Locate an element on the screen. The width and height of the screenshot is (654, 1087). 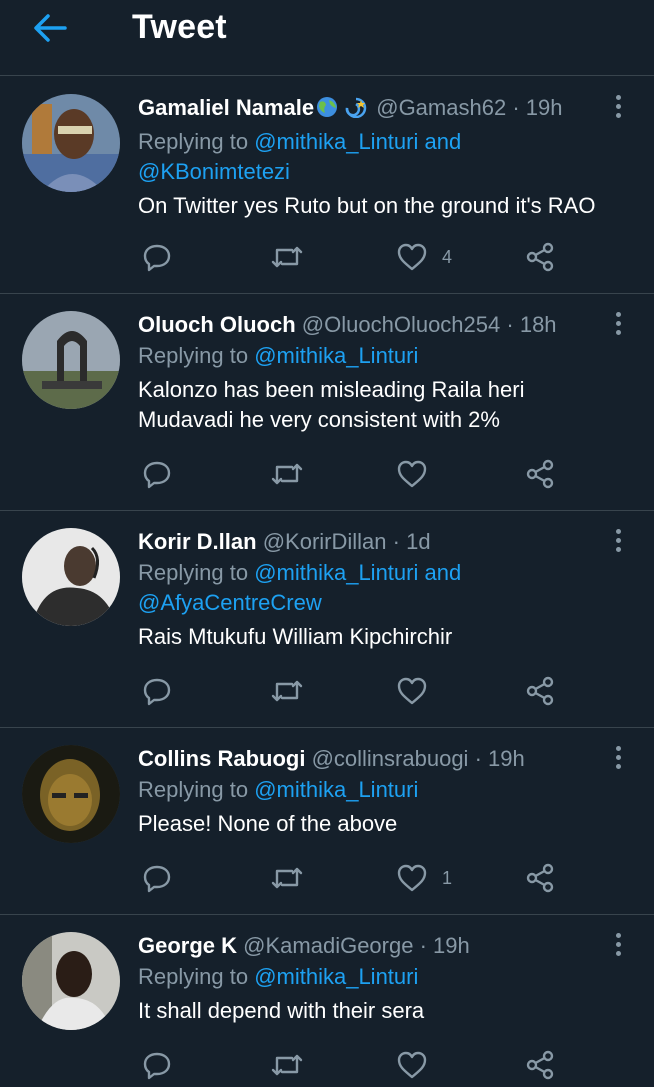
like-button: 1 is located at coordinates (424, 878).